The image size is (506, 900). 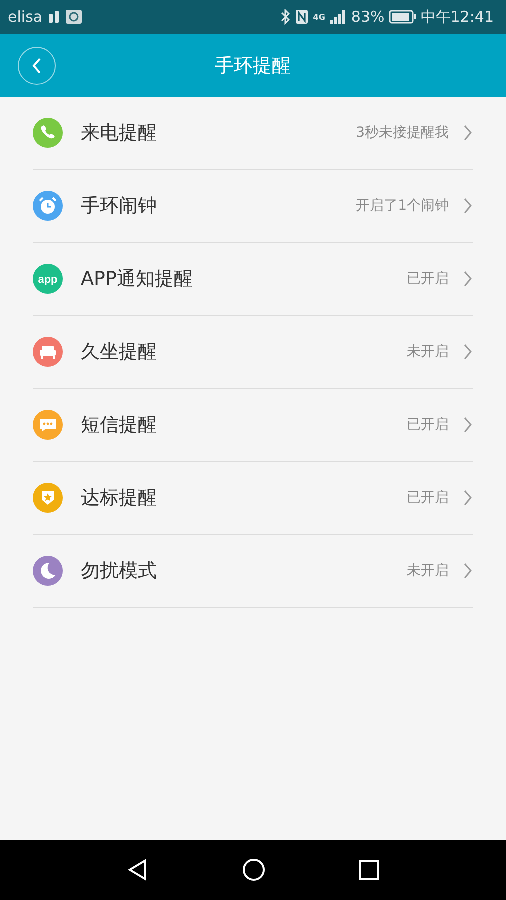 I want to click on row-label: 勿扰模式, so click(x=119, y=571).